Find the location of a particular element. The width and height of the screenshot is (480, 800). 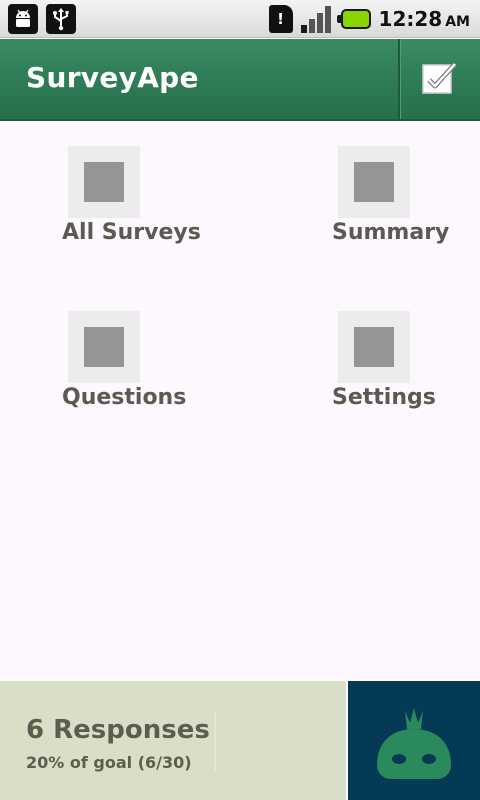

logo-panel is located at coordinates (414, 740).